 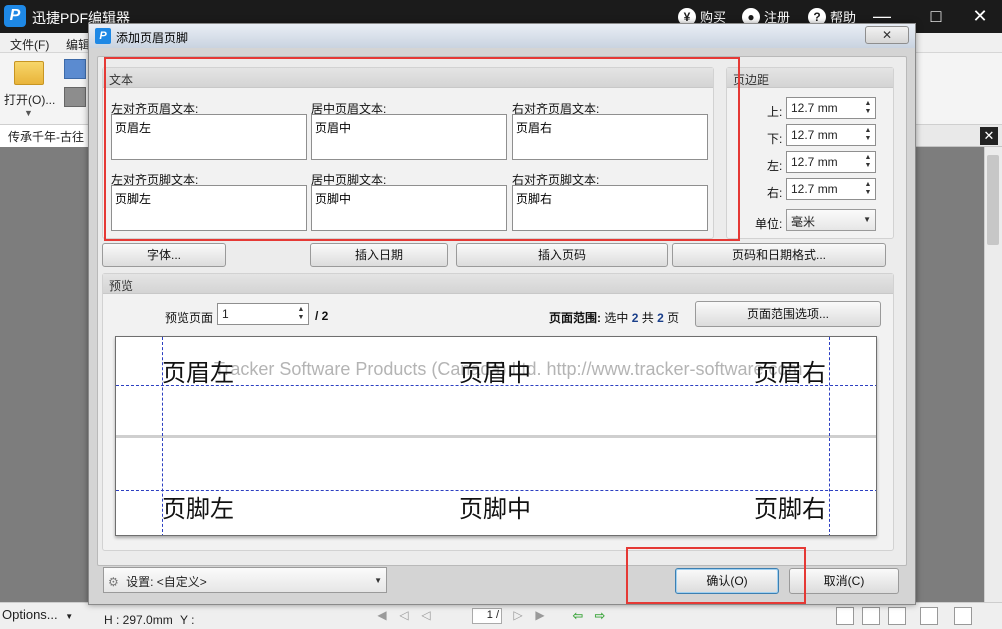 What do you see at coordinates (198, 373) in the screenshot?
I see `preview-header-left: 页眉左` at bounding box center [198, 373].